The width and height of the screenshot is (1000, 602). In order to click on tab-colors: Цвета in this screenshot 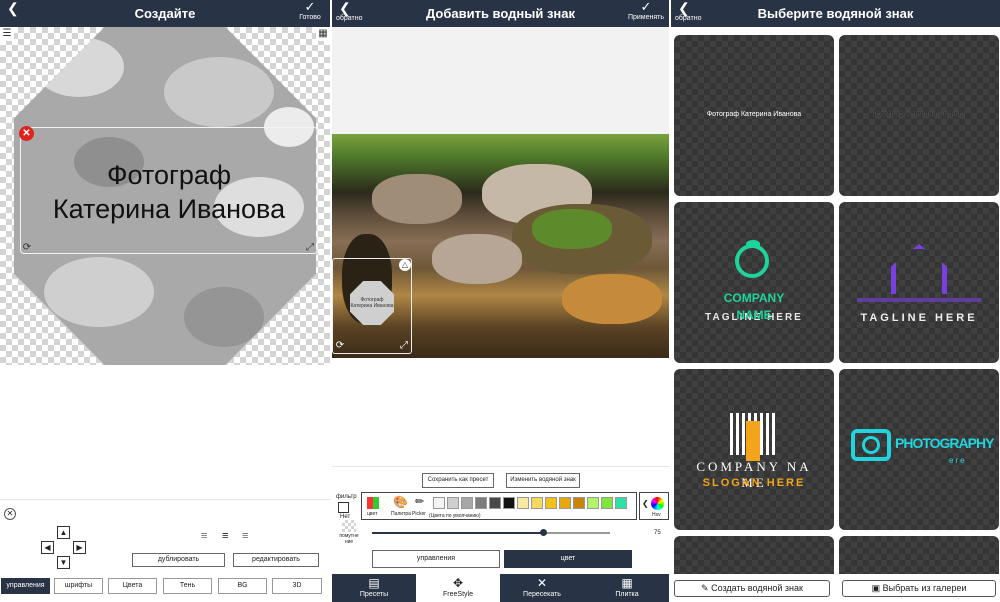, I will do `click(132, 586)`.